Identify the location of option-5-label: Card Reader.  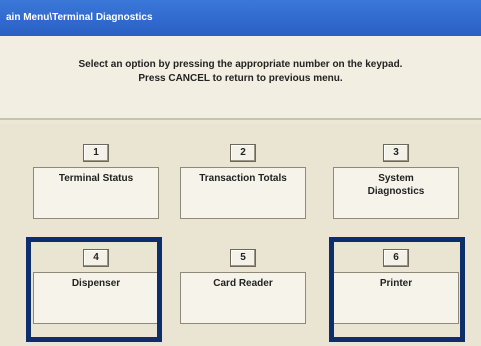
(243, 298).